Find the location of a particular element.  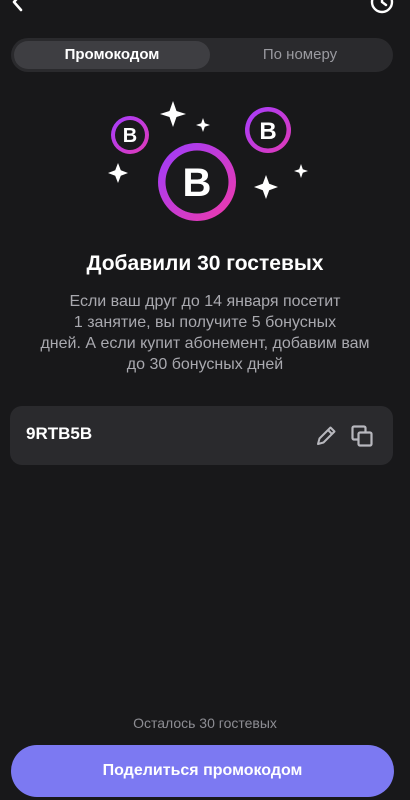

brand-badge-medium-icon: В is located at coordinates (268, 130).